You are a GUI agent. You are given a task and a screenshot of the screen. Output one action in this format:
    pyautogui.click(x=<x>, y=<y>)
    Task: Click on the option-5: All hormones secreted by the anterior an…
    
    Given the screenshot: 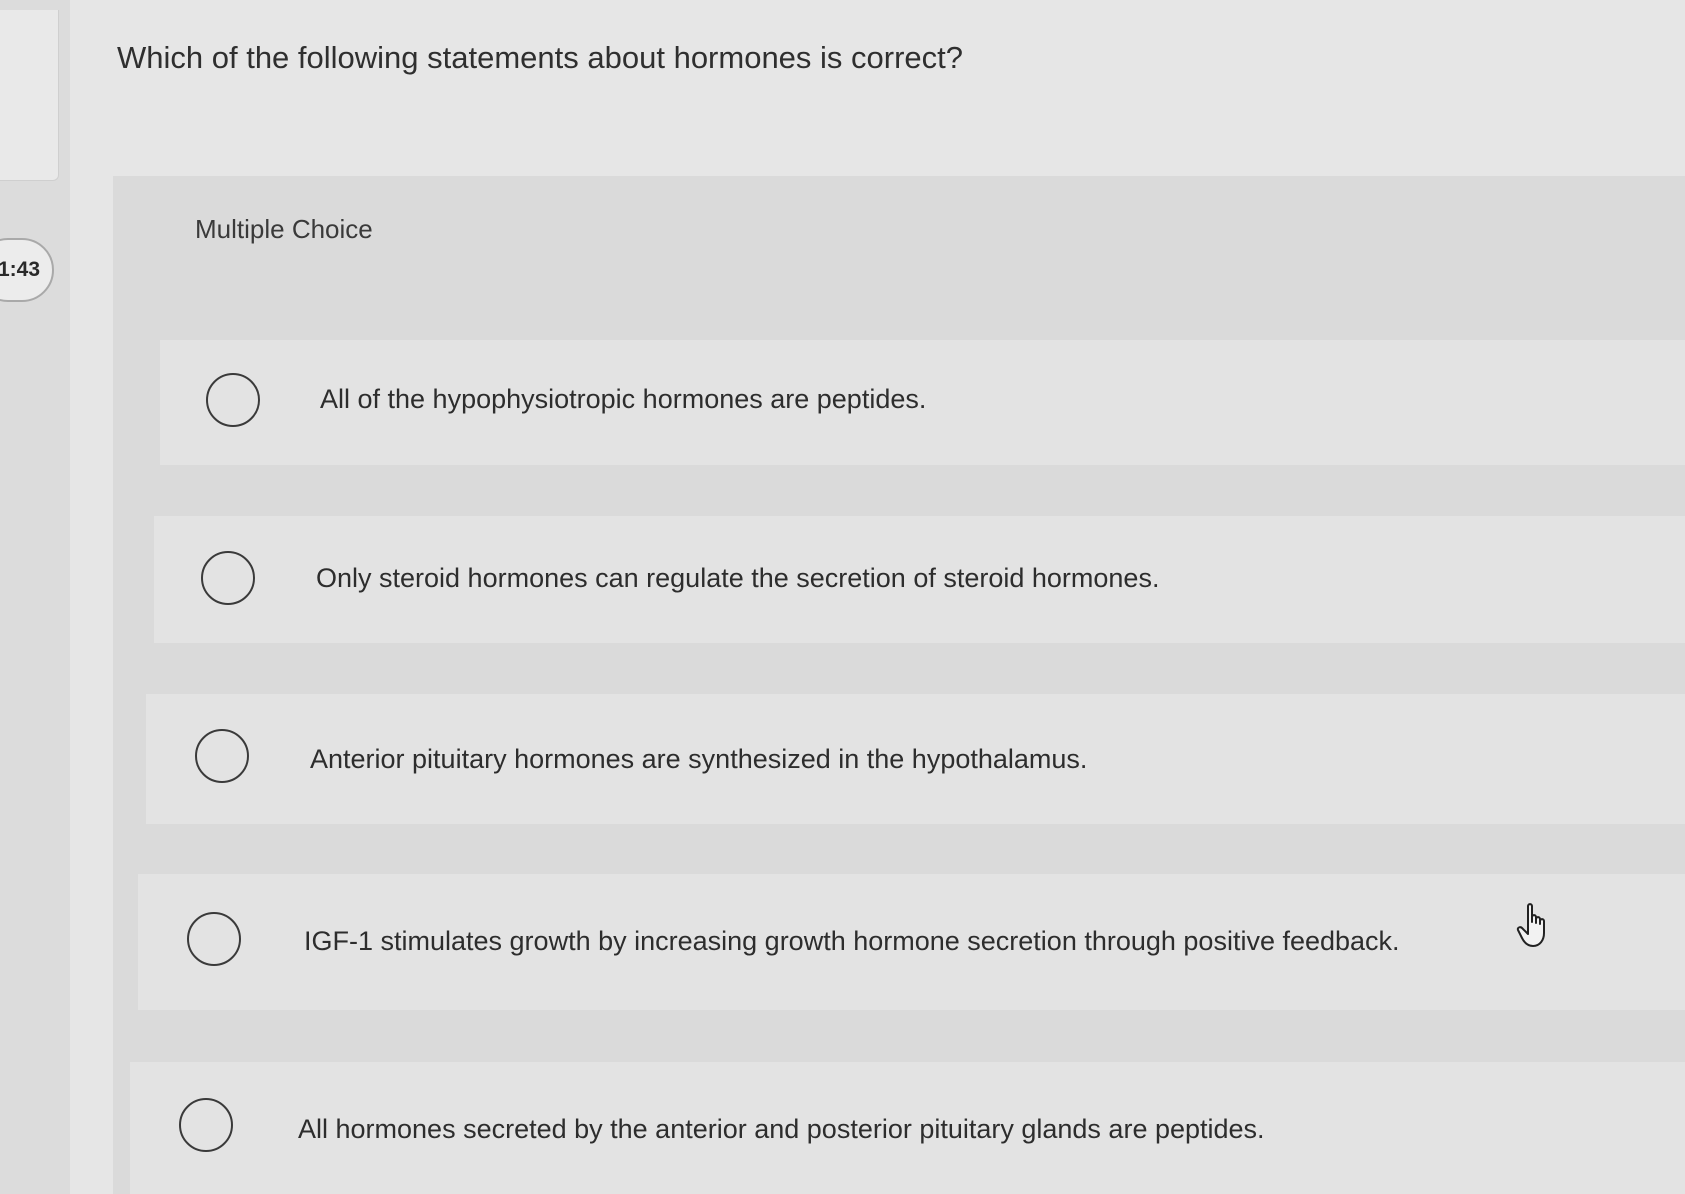 What is the action you would take?
    pyautogui.click(x=907, y=1128)
    